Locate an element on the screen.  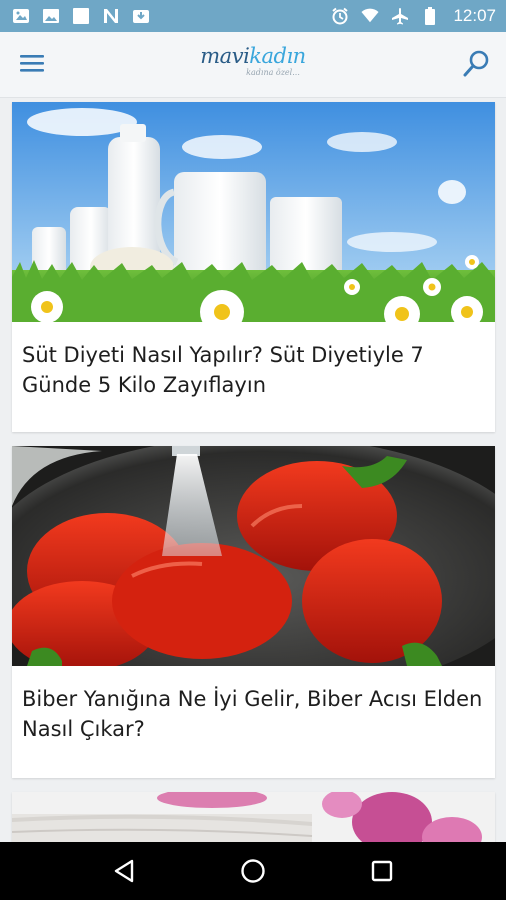
home-circle-icon is located at coordinates (253, 871).